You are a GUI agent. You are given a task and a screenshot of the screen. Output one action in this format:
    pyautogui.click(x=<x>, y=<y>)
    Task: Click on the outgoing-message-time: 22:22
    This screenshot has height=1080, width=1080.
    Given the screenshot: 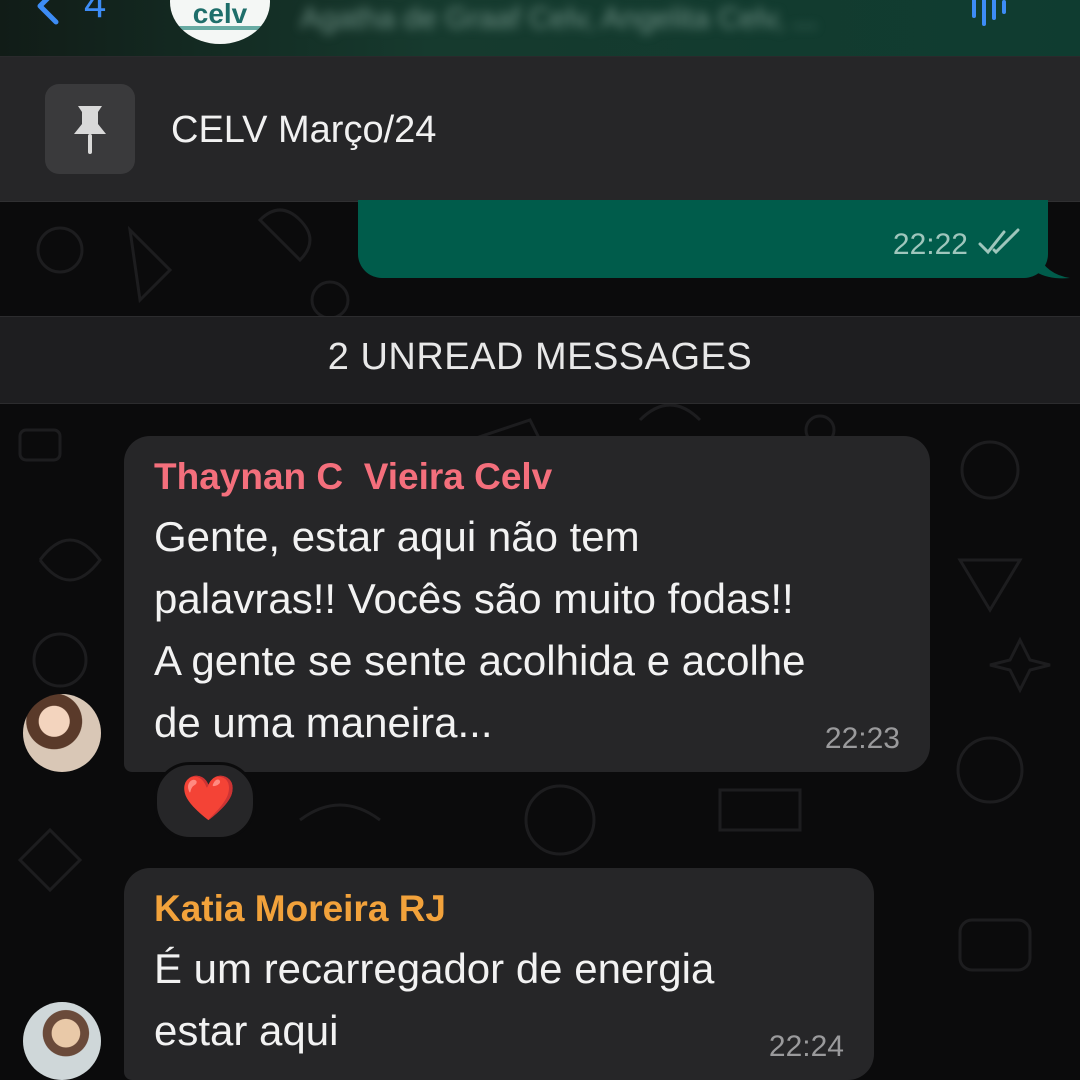 What is the action you would take?
    pyautogui.click(x=930, y=244)
    